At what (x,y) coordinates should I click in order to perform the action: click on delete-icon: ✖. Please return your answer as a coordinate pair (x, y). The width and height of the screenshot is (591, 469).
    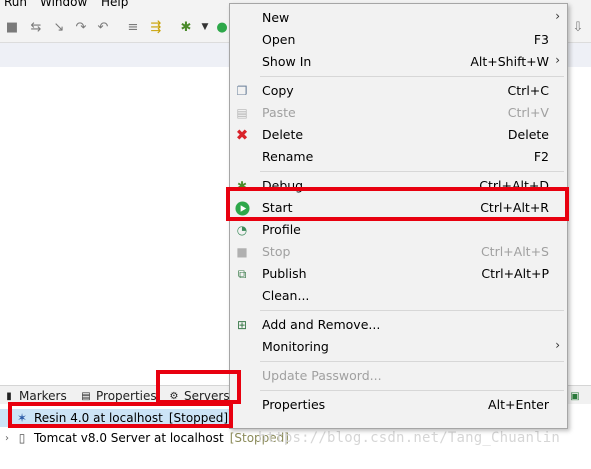
    Looking at the image, I should click on (242, 135).